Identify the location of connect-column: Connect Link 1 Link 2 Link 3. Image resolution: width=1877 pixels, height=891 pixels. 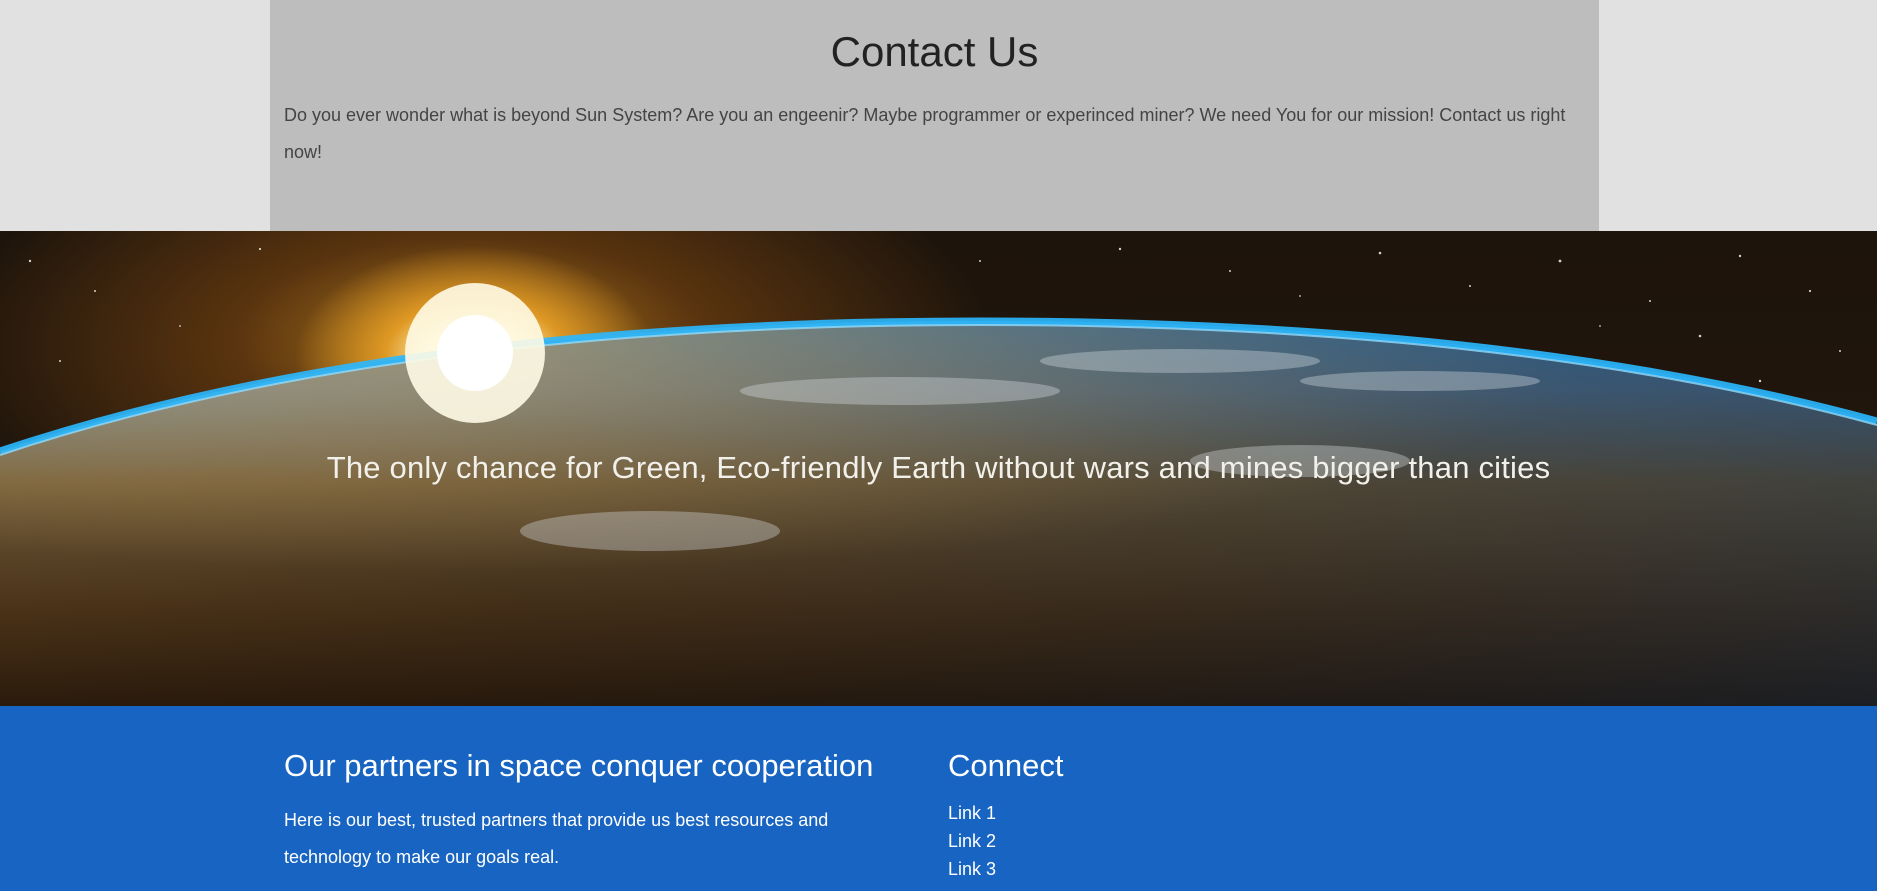
(1148, 814).